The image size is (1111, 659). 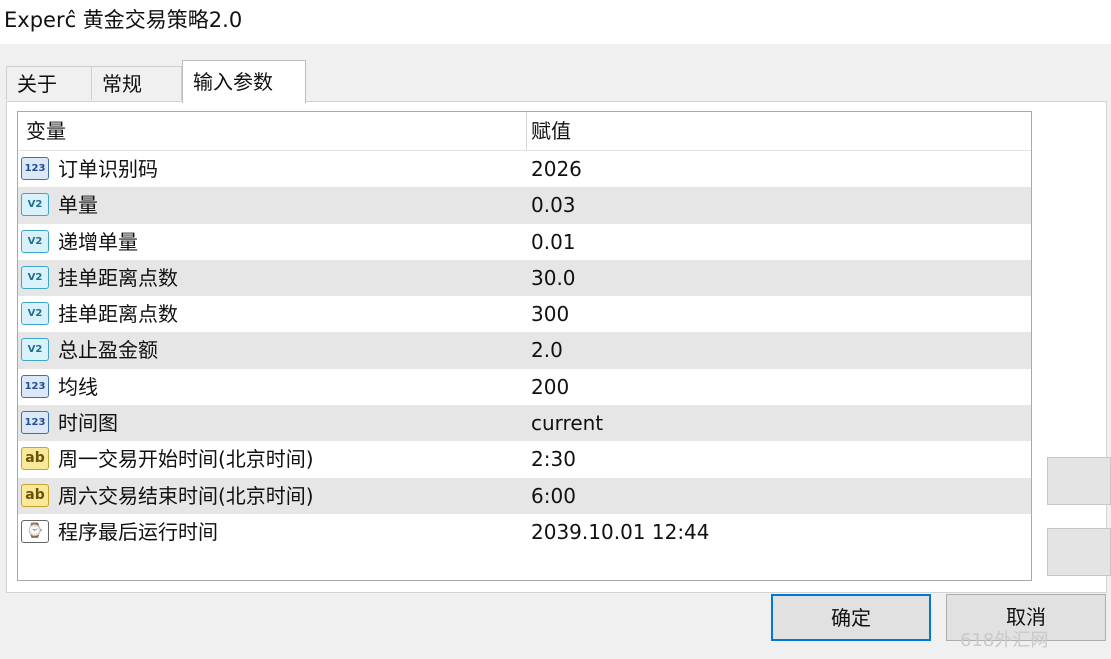 I want to click on grid-header: 变量 赋值, so click(x=524, y=131).